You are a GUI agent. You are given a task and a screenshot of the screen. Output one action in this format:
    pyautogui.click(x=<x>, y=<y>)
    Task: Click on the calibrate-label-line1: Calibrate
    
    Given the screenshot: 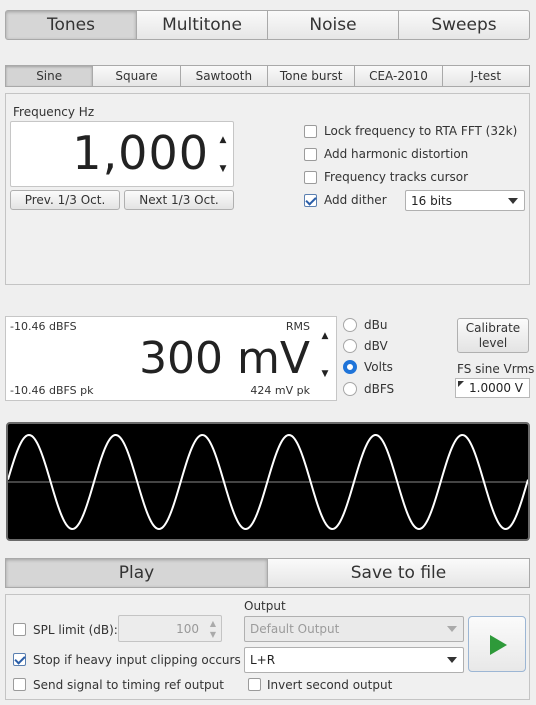 What is the action you would take?
    pyautogui.click(x=493, y=327)
    